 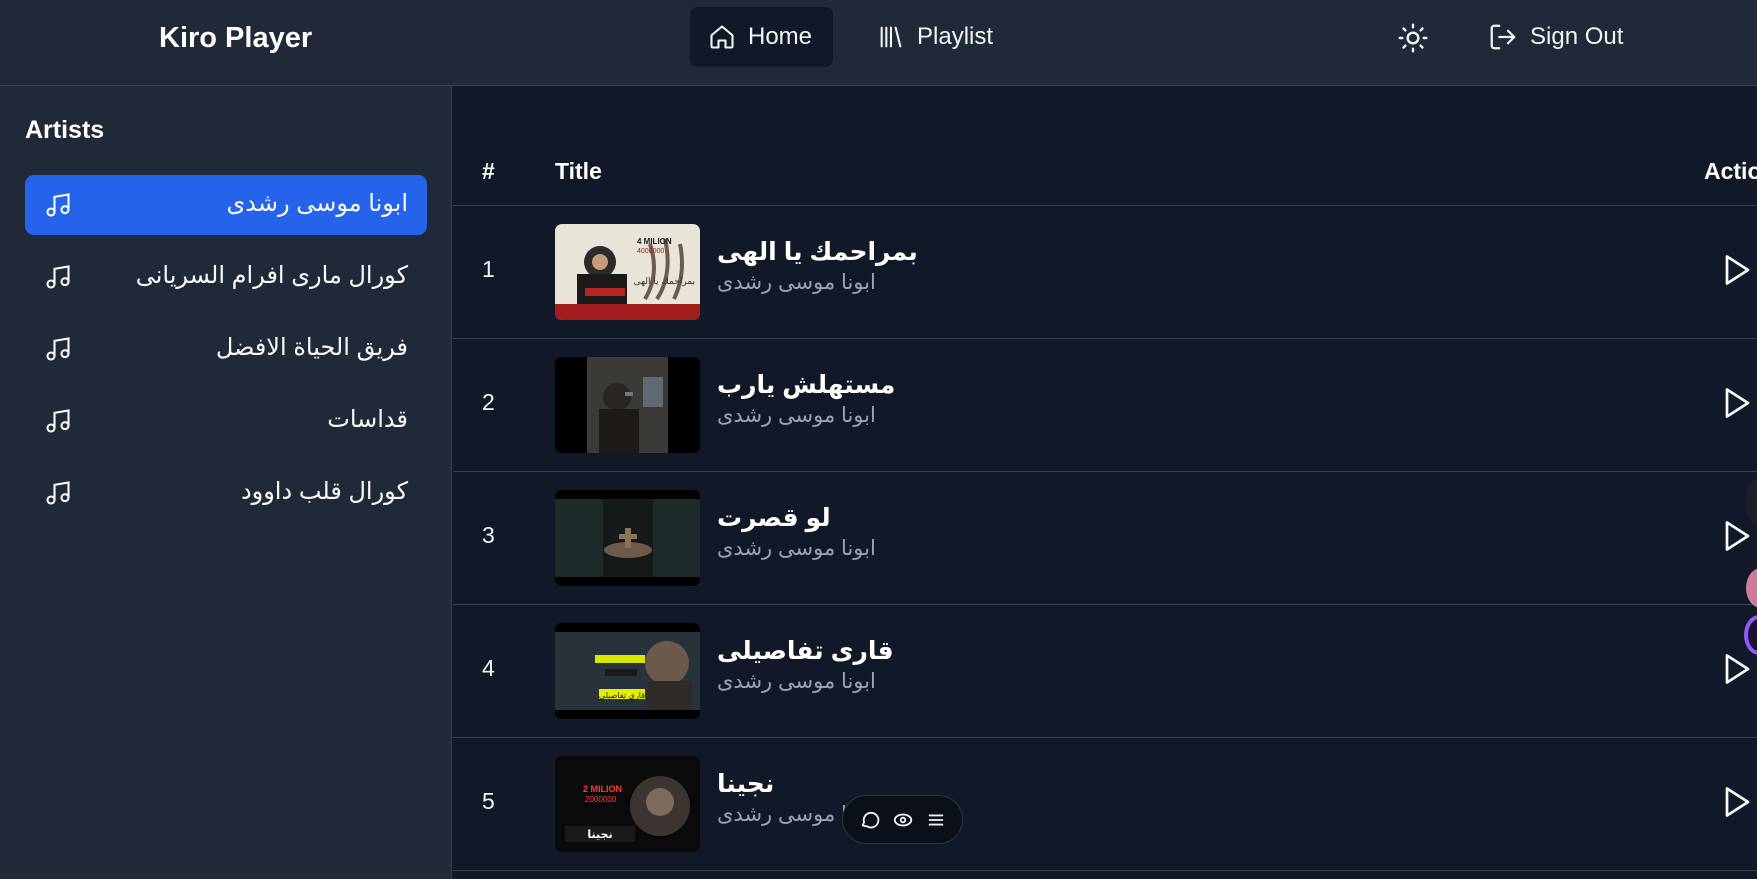 What do you see at coordinates (627, 671) in the screenshot?
I see `song-thumbnail: قارى تفاصيلى` at bounding box center [627, 671].